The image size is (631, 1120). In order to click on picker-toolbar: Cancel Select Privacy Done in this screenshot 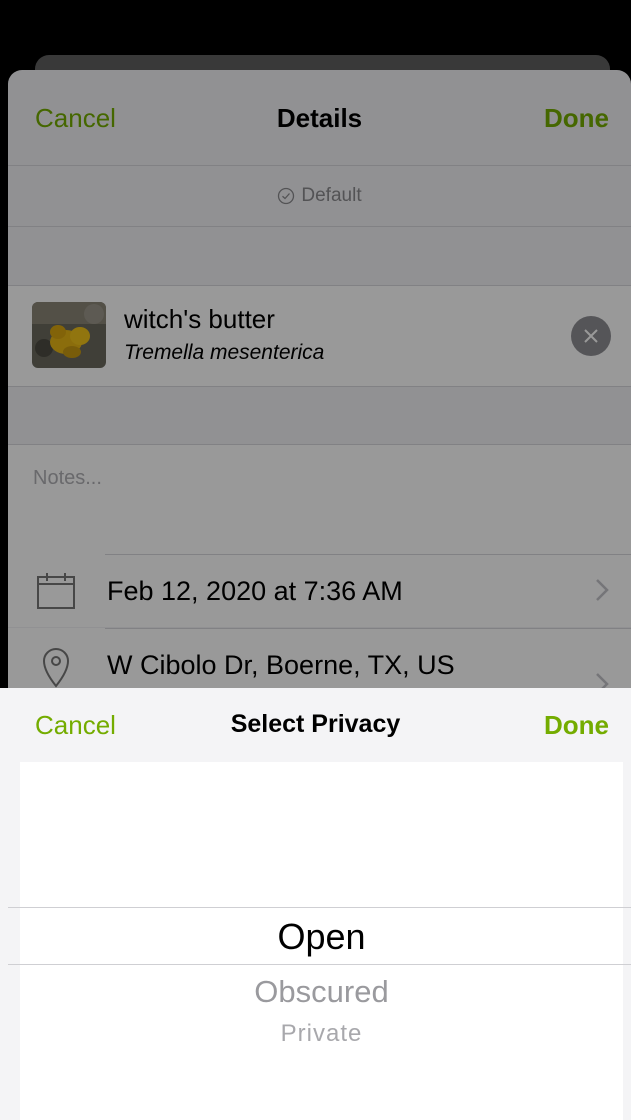, I will do `click(315, 724)`.